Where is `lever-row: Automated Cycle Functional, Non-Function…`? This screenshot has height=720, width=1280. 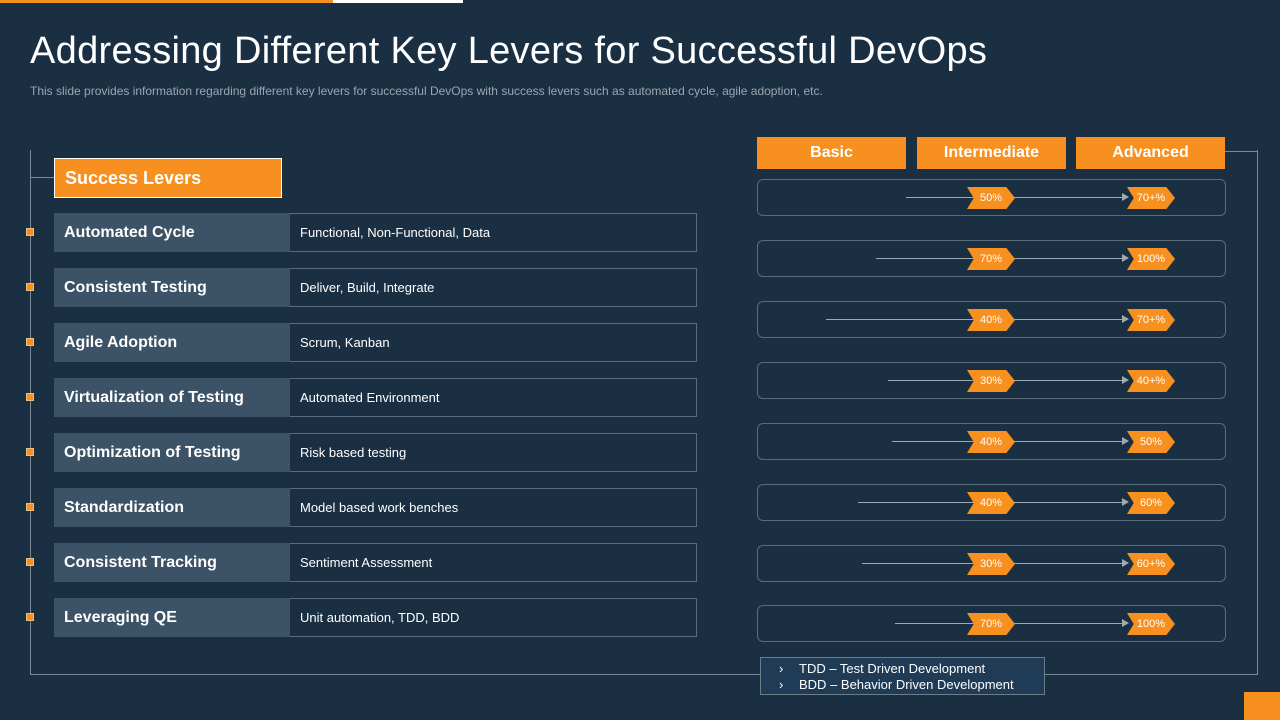
lever-row: Automated Cycle Functional, Non-Function… is located at coordinates (361, 232).